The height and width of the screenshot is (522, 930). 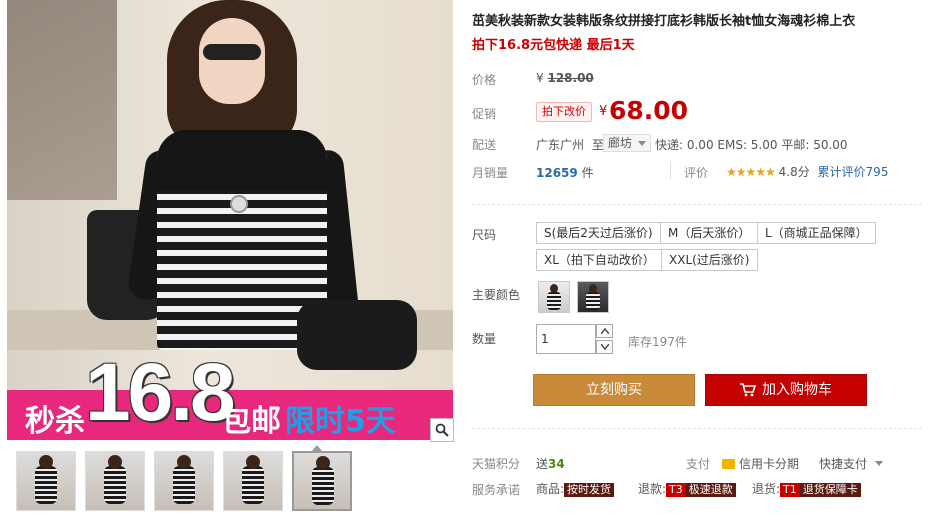 What do you see at coordinates (709, 233) in the screenshot?
I see `size-option-m: M（后天涨价）` at bounding box center [709, 233].